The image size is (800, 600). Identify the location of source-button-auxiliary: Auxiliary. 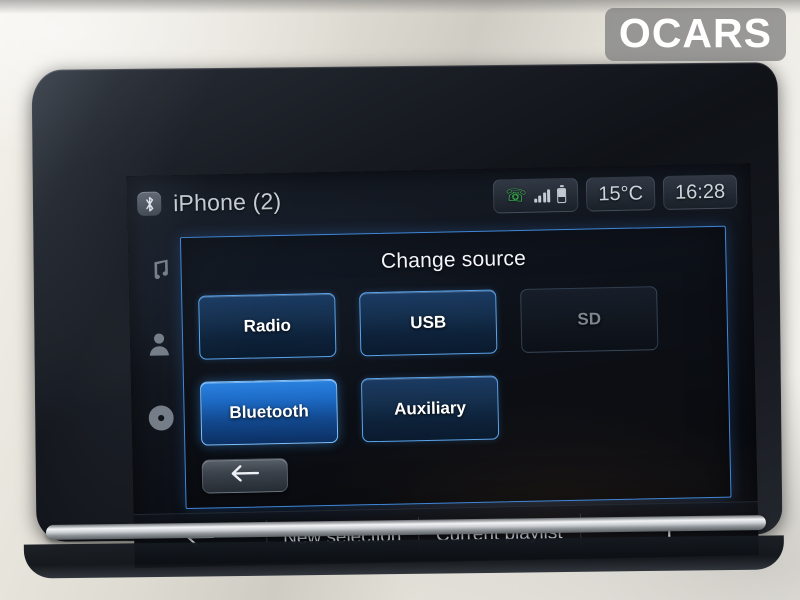
(430, 409).